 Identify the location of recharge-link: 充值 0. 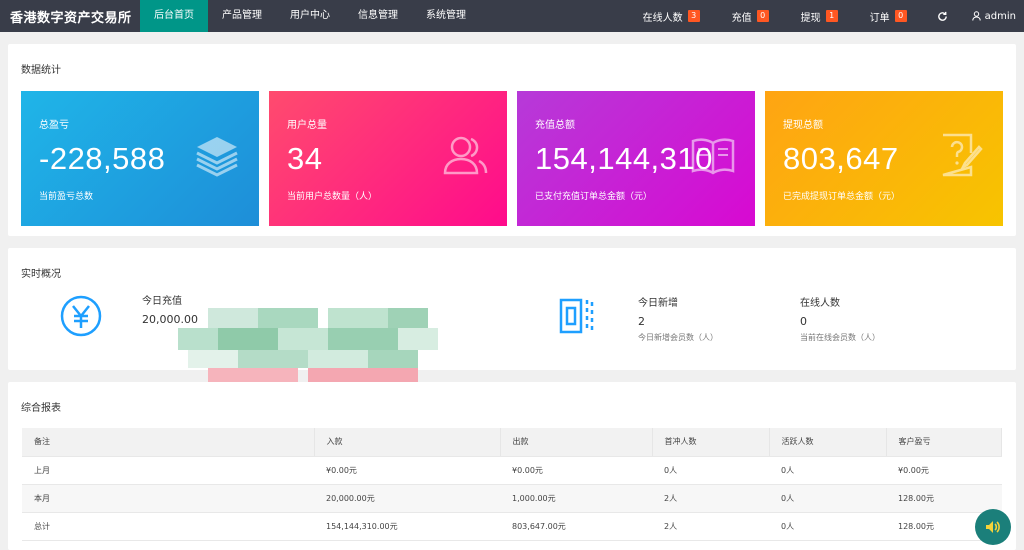
(750, 16).